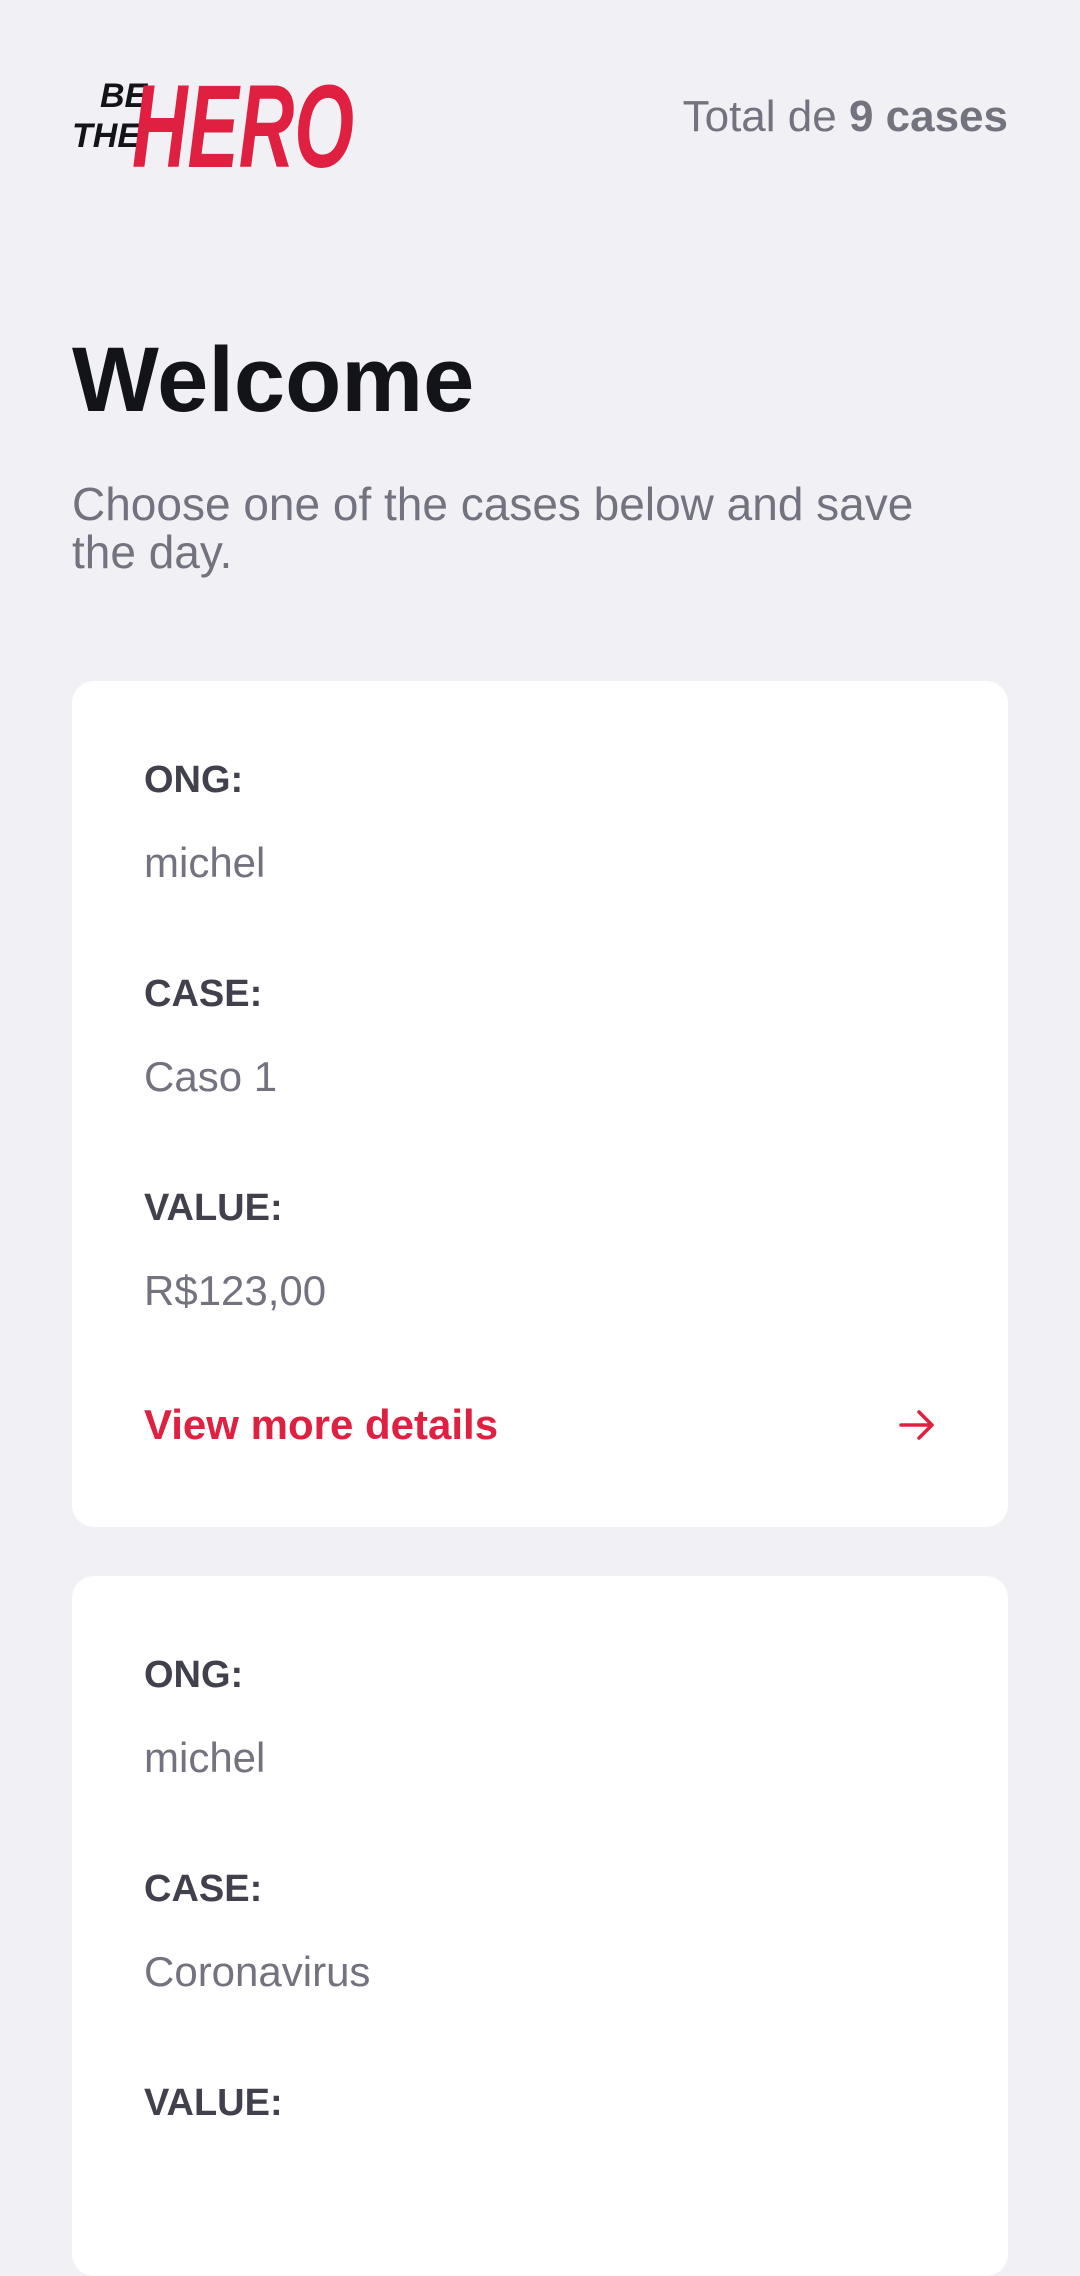  I want to click on header: BE THE HERO Total de 9 cases, so click(540, 117).